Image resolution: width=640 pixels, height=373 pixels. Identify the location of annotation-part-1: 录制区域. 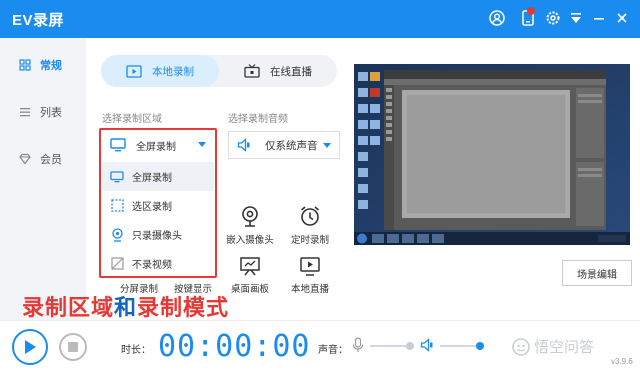
(68, 308).